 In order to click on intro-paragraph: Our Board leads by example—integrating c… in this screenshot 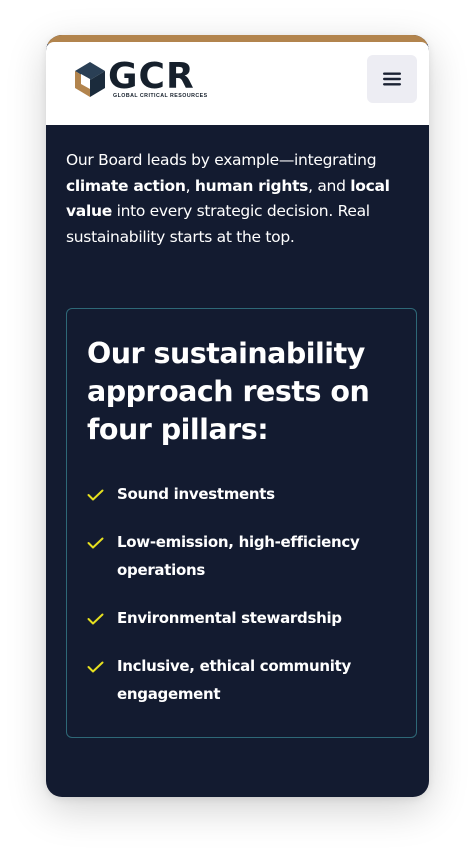, I will do `click(236, 199)`.